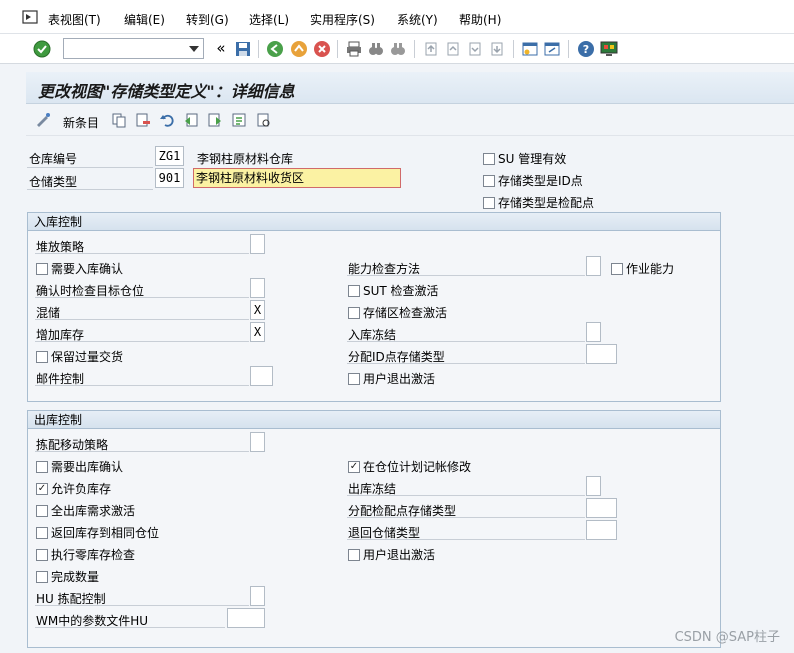 Image resolution: width=794 pixels, height=653 pixels. I want to click on new-entries-icon, so click(43, 120).